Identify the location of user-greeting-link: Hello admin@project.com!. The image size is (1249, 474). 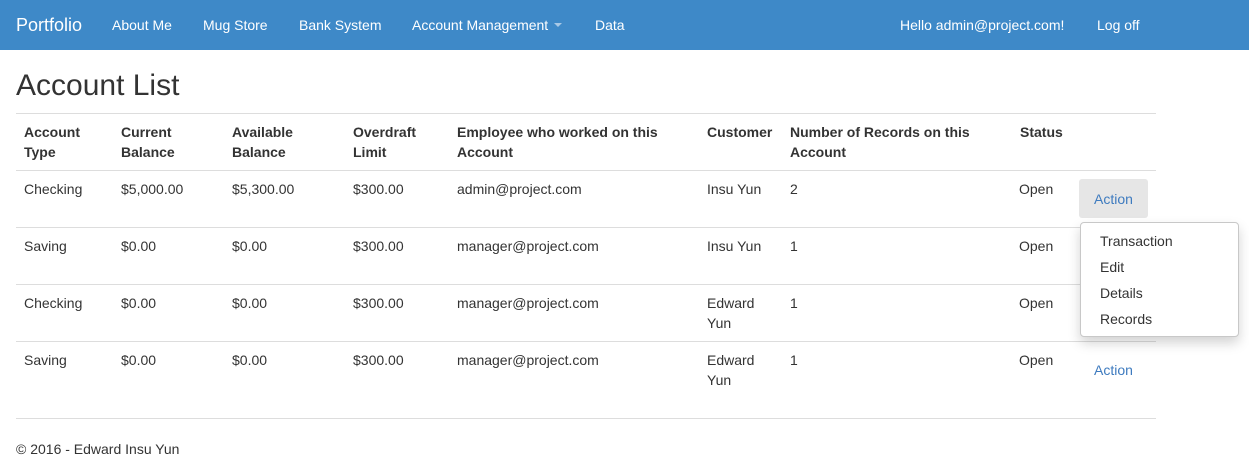
(982, 25).